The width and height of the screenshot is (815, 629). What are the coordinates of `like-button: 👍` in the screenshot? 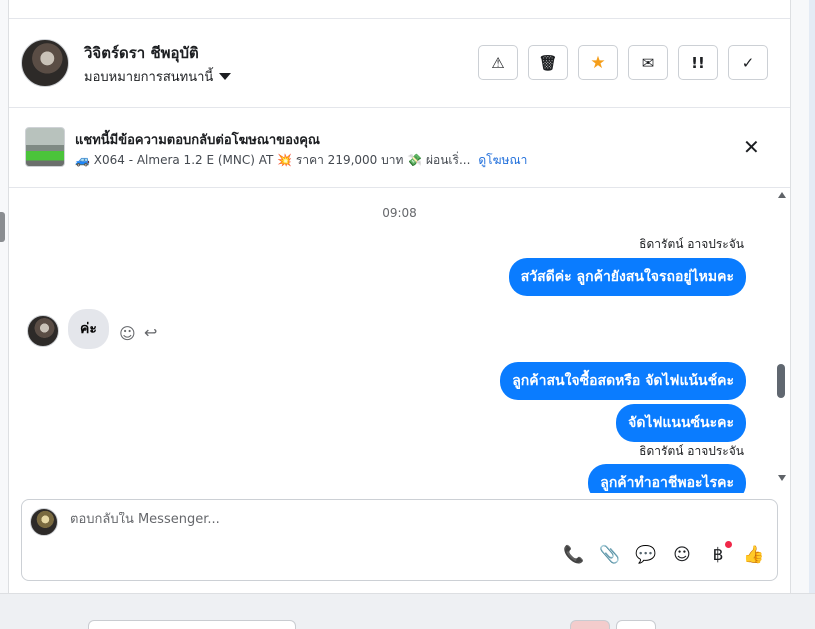 It's located at (754, 555).